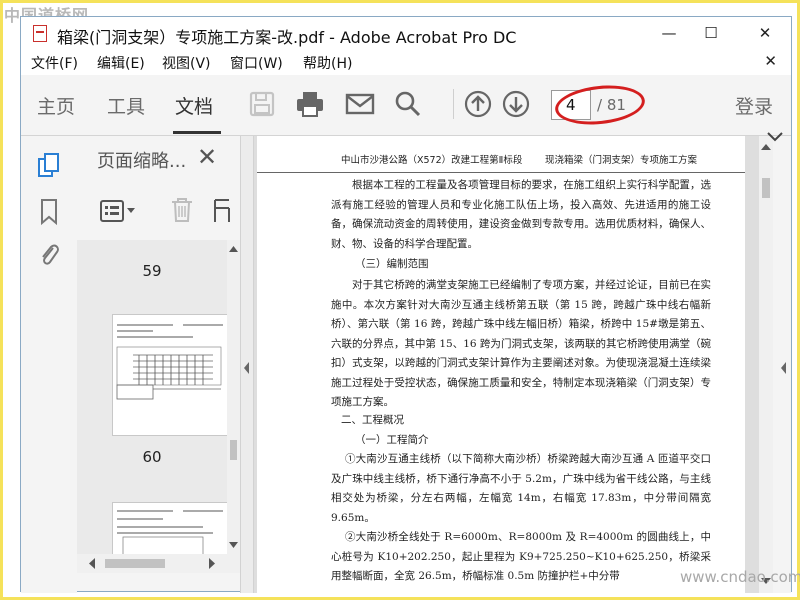 The width and height of the screenshot is (800, 600). What do you see at coordinates (669, 33) in the screenshot?
I see `minimize-button: —` at bounding box center [669, 33].